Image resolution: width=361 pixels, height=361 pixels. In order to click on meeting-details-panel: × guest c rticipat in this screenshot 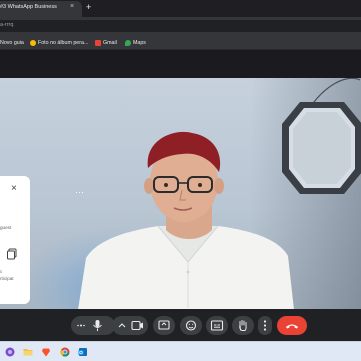, I will do `click(15, 240)`.